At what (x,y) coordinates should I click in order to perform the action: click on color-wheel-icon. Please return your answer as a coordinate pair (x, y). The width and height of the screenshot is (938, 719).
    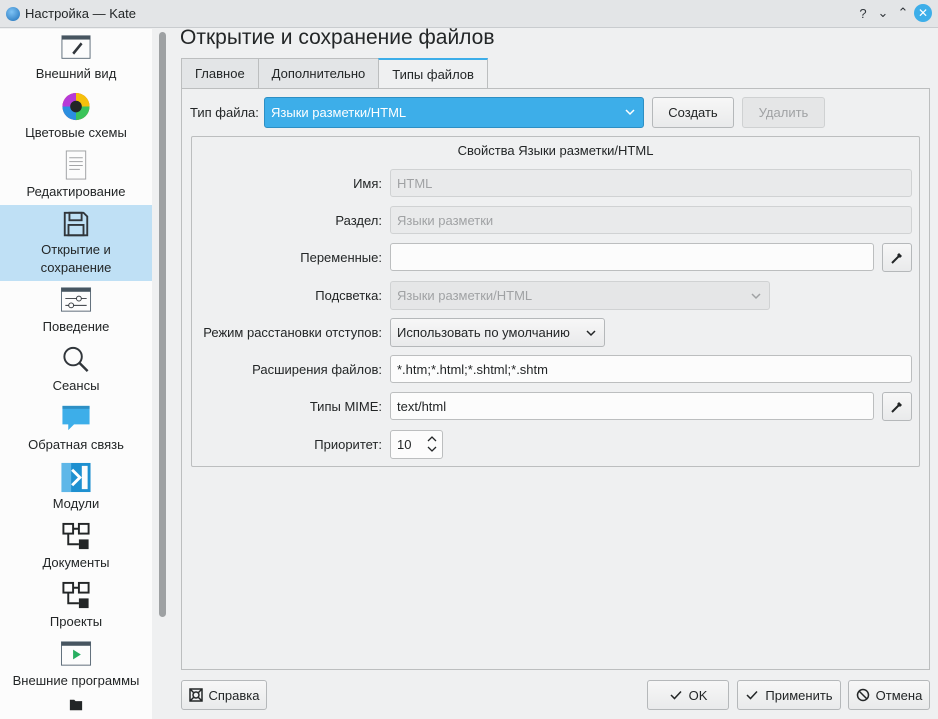
    Looking at the image, I should click on (76, 106).